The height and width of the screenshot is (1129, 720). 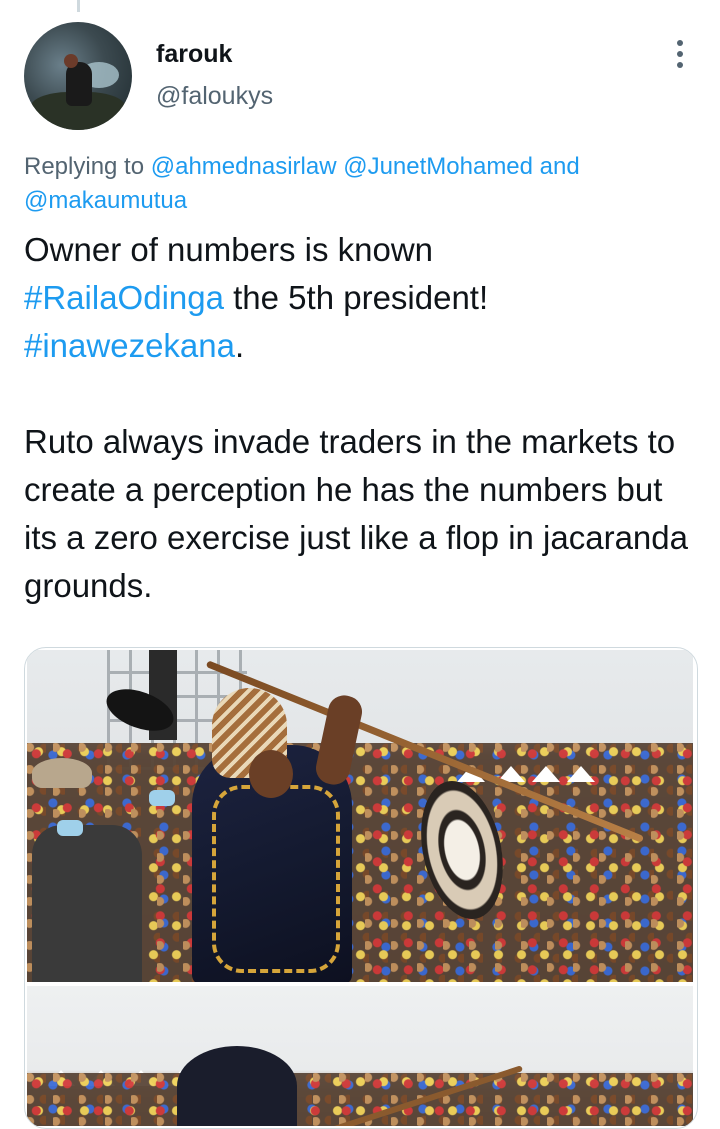 What do you see at coordinates (62, 773) in the screenshot?
I see `hat` at bounding box center [62, 773].